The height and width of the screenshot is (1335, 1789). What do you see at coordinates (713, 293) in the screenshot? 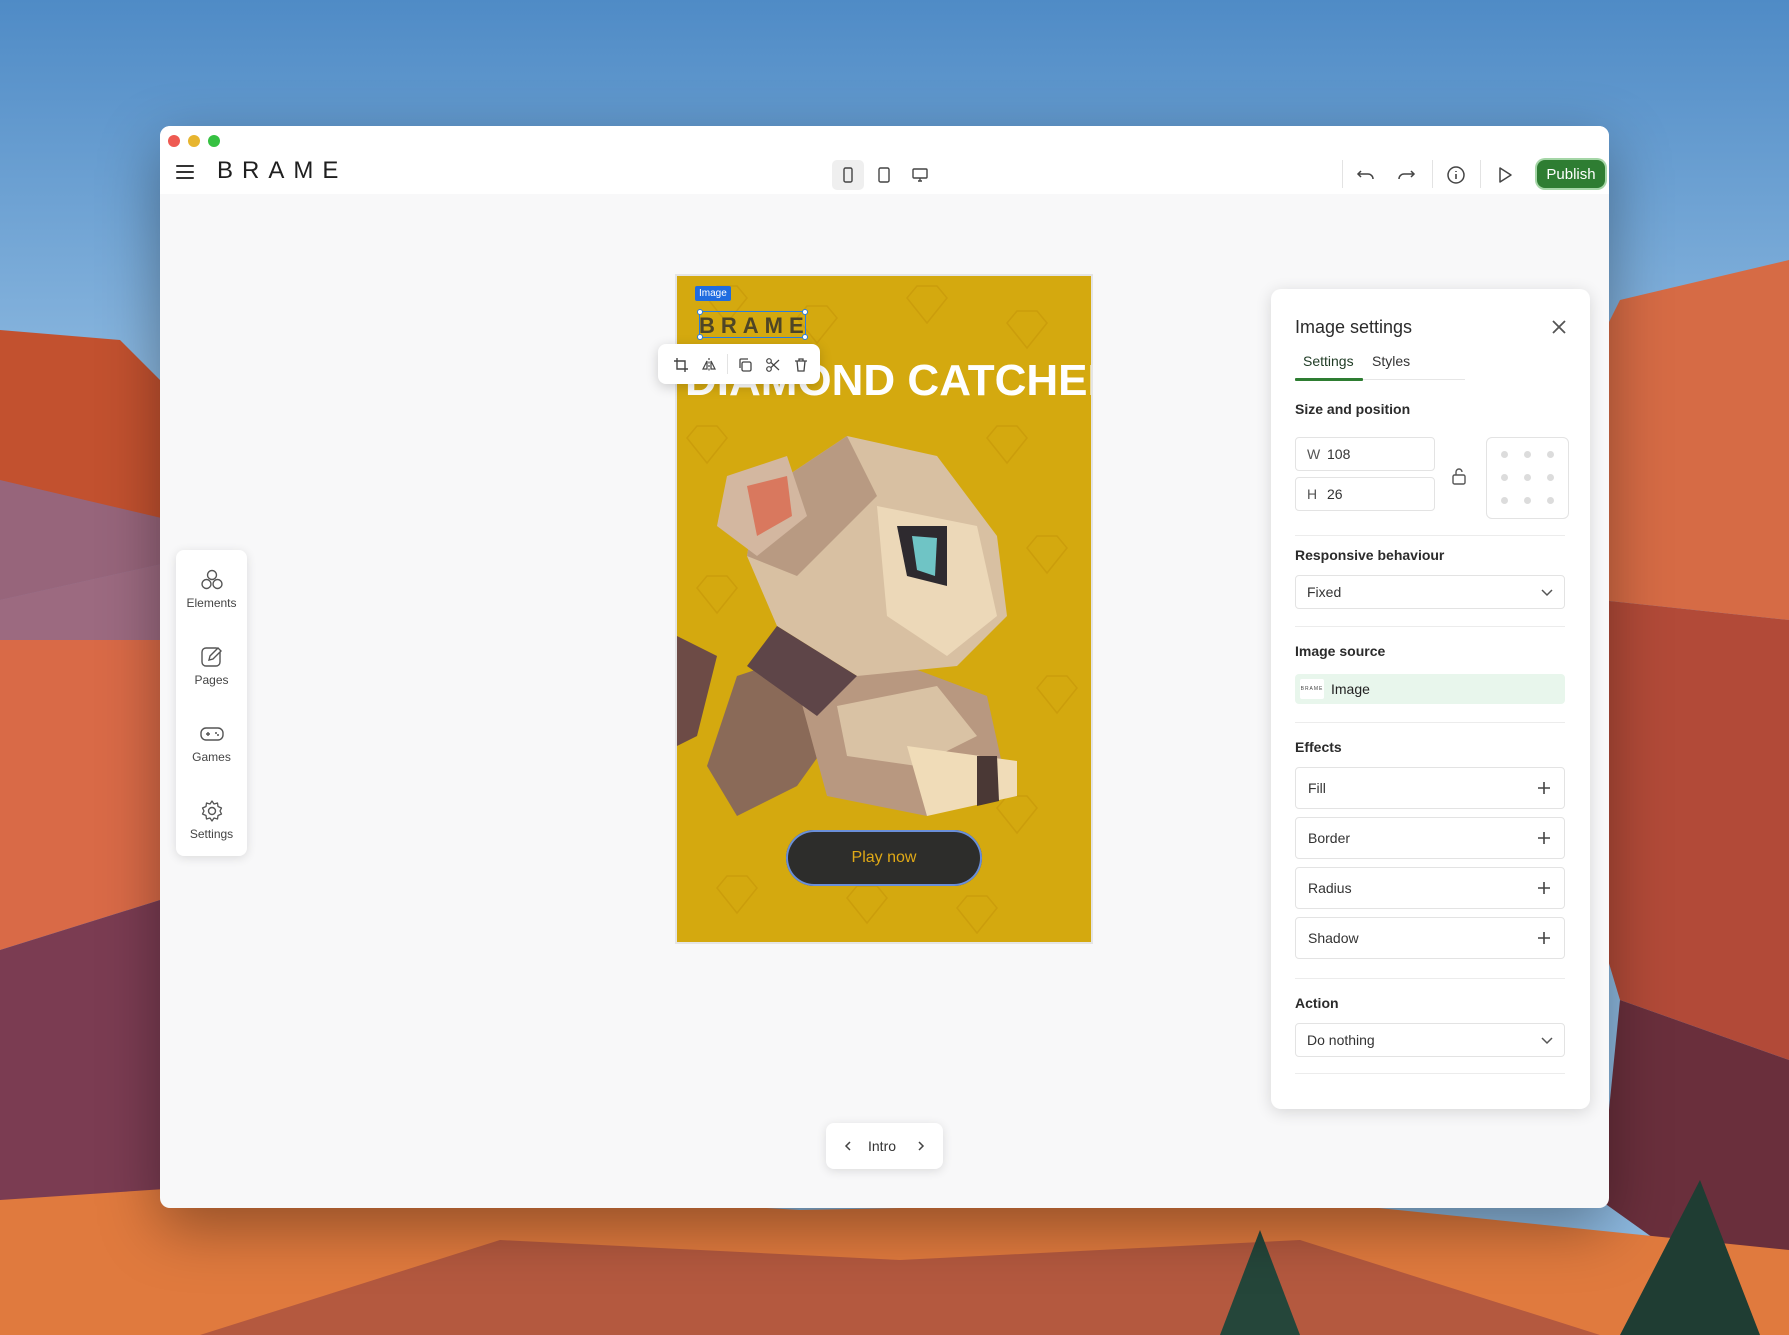
I see `selection-tag: Image` at bounding box center [713, 293].